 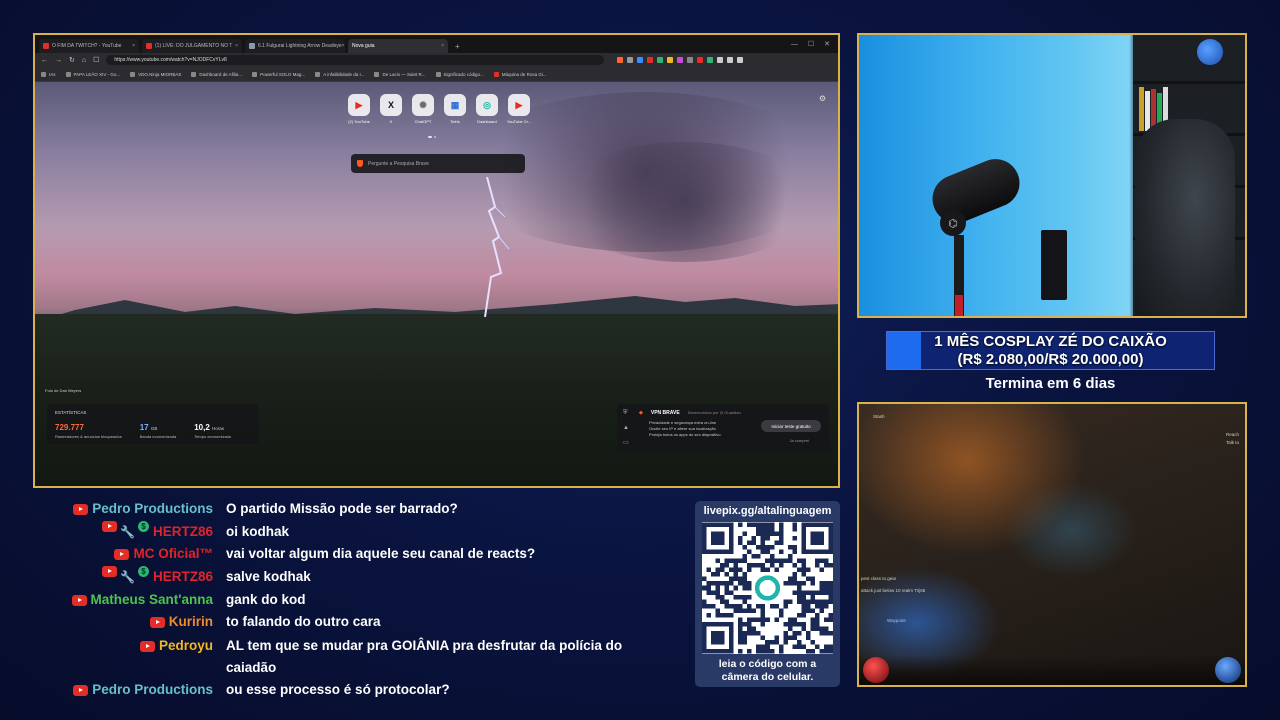 I want to click on tab-0: O FIM DA TWITCH? - YouTube ×, so click(x=89, y=46).